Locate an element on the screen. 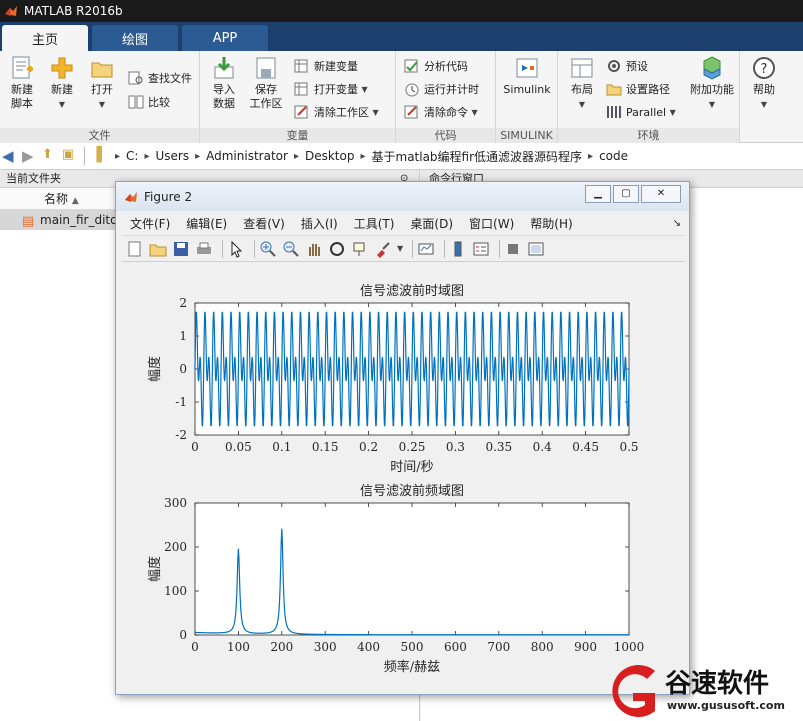  forward-arrow-icon: ▶ is located at coordinates (31, 156).